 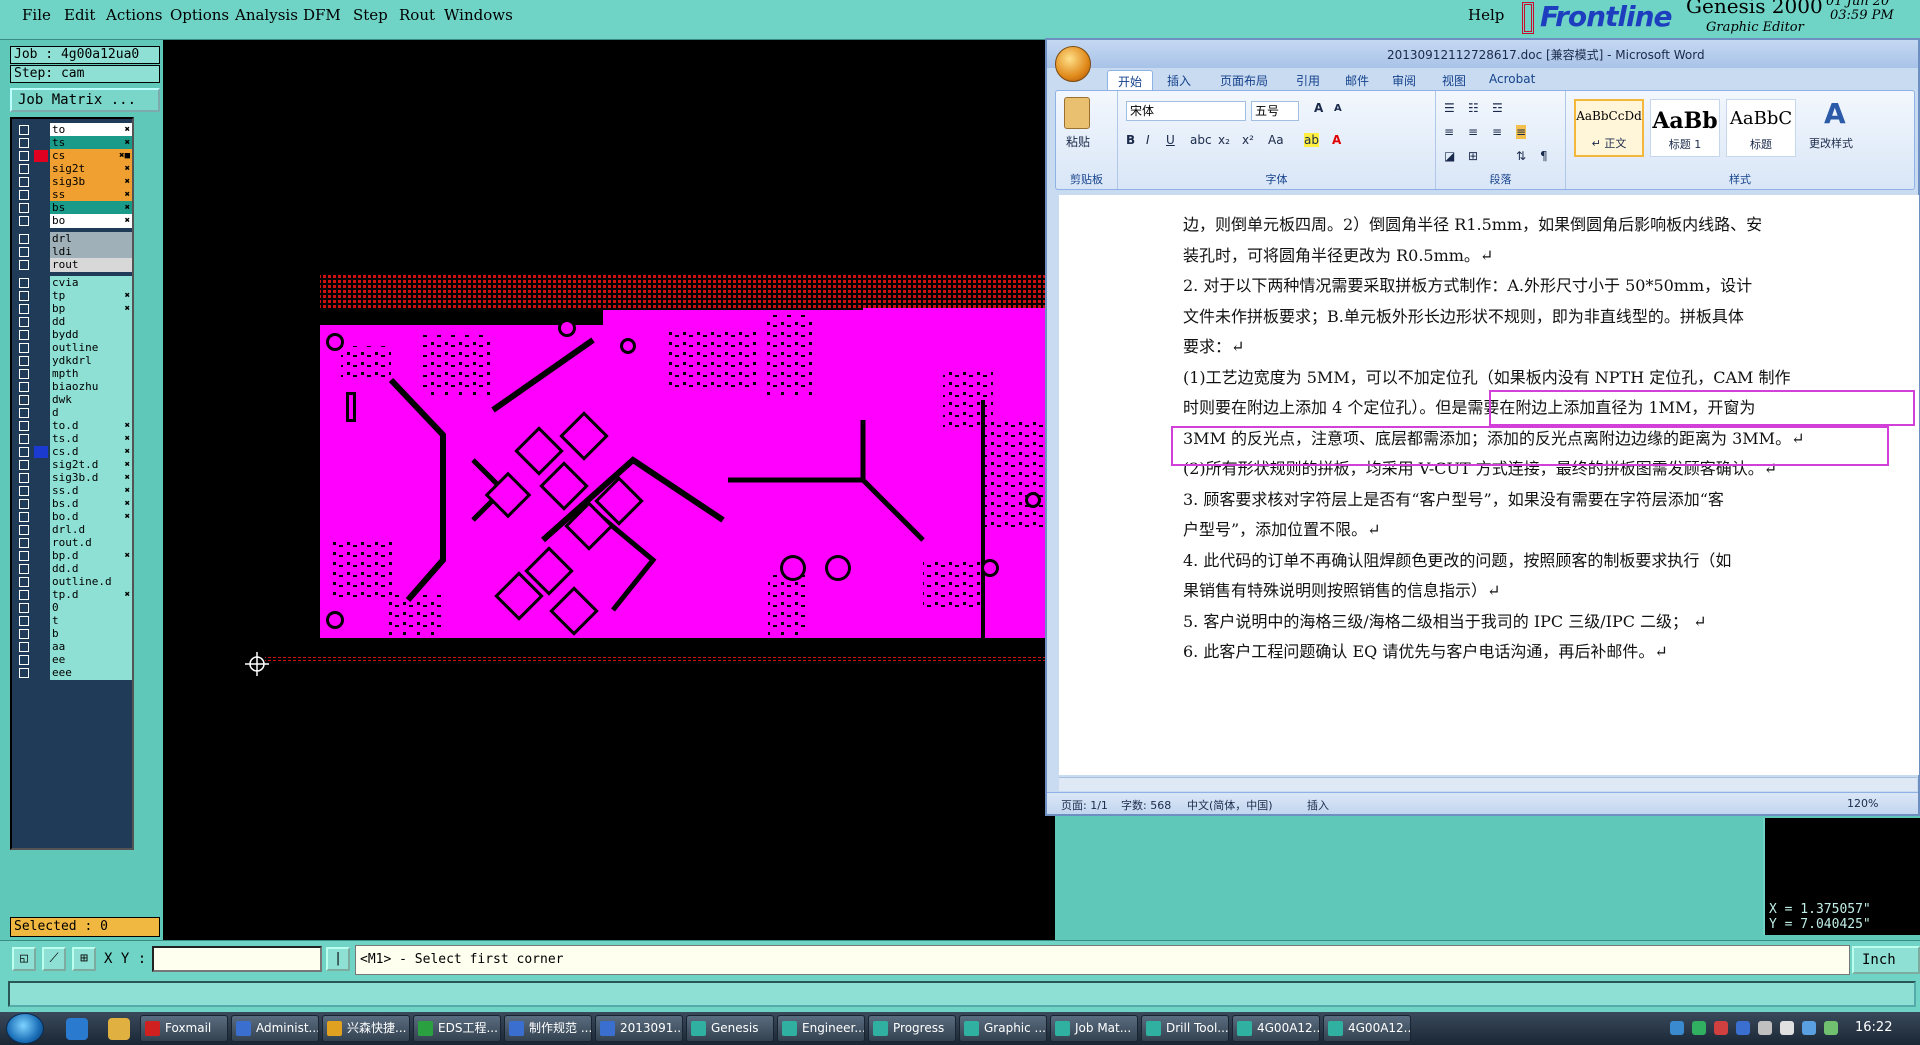 What do you see at coordinates (1544, 156) in the screenshot?
I see `show-marks-icon: ¶` at bounding box center [1544, 156].